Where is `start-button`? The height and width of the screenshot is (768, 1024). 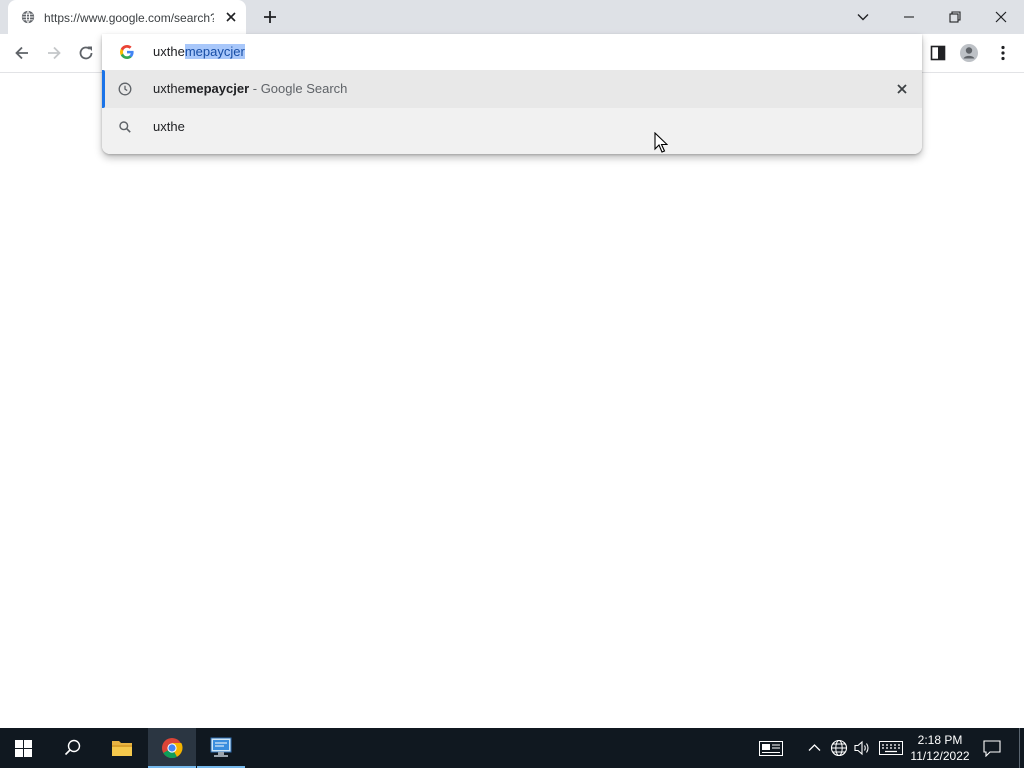
start-button is located at coordinates (24, 748).